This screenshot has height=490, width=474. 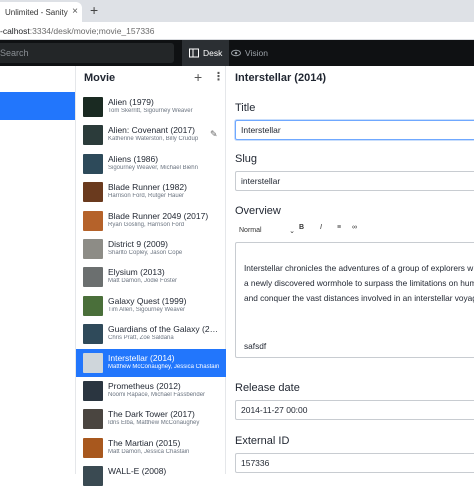 What do you see at coordinates (92, 30) in the screenshot?
I see `url-path: :3334/desk/movie;movie_157336` at bounding box center [92, 30].